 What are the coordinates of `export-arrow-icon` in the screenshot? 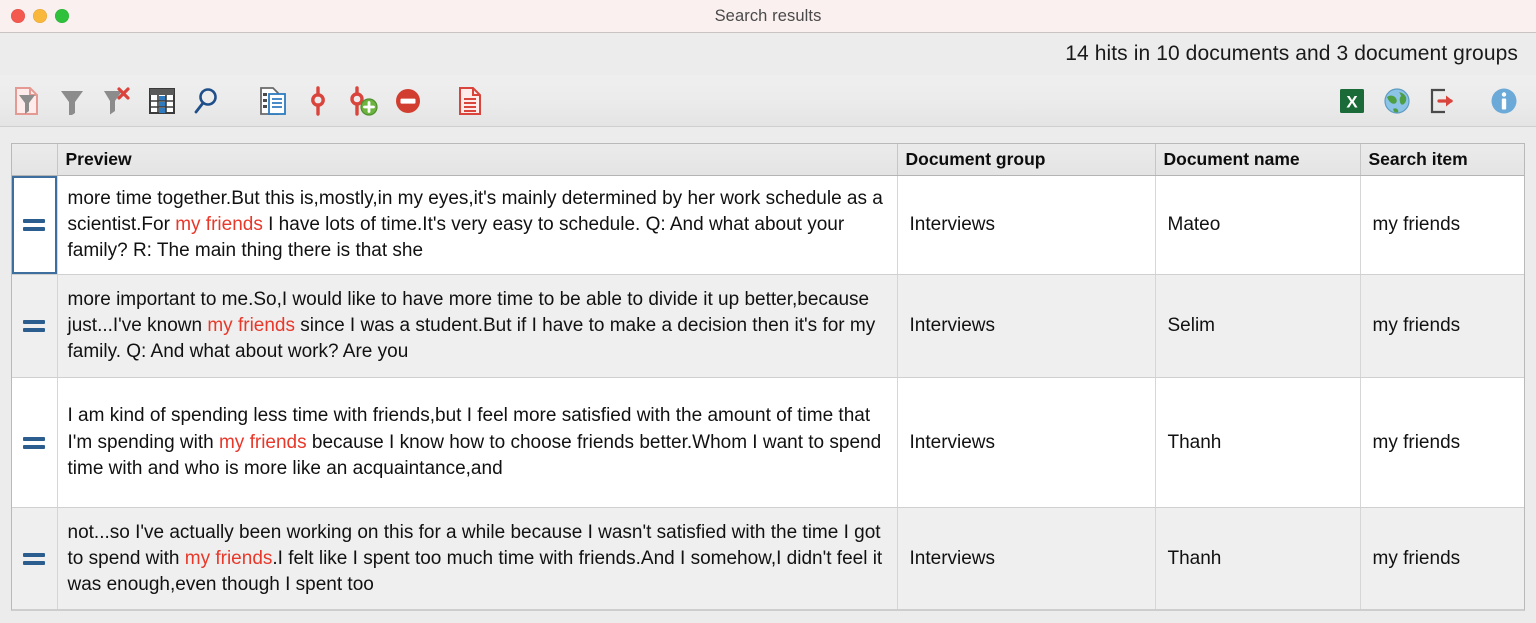 It's located at (1442, 101).